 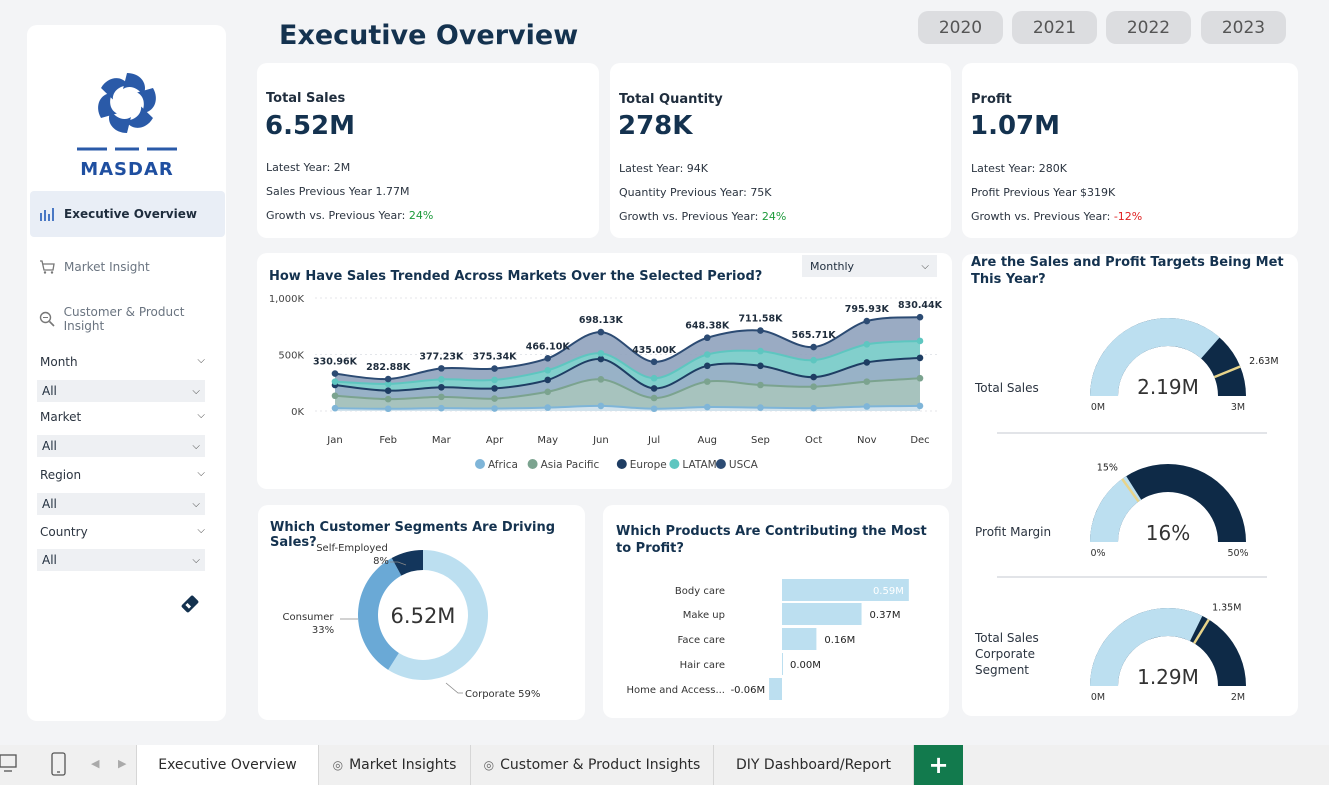 I want to click on bar-category-label: Body care, so click(x=700, y=591).